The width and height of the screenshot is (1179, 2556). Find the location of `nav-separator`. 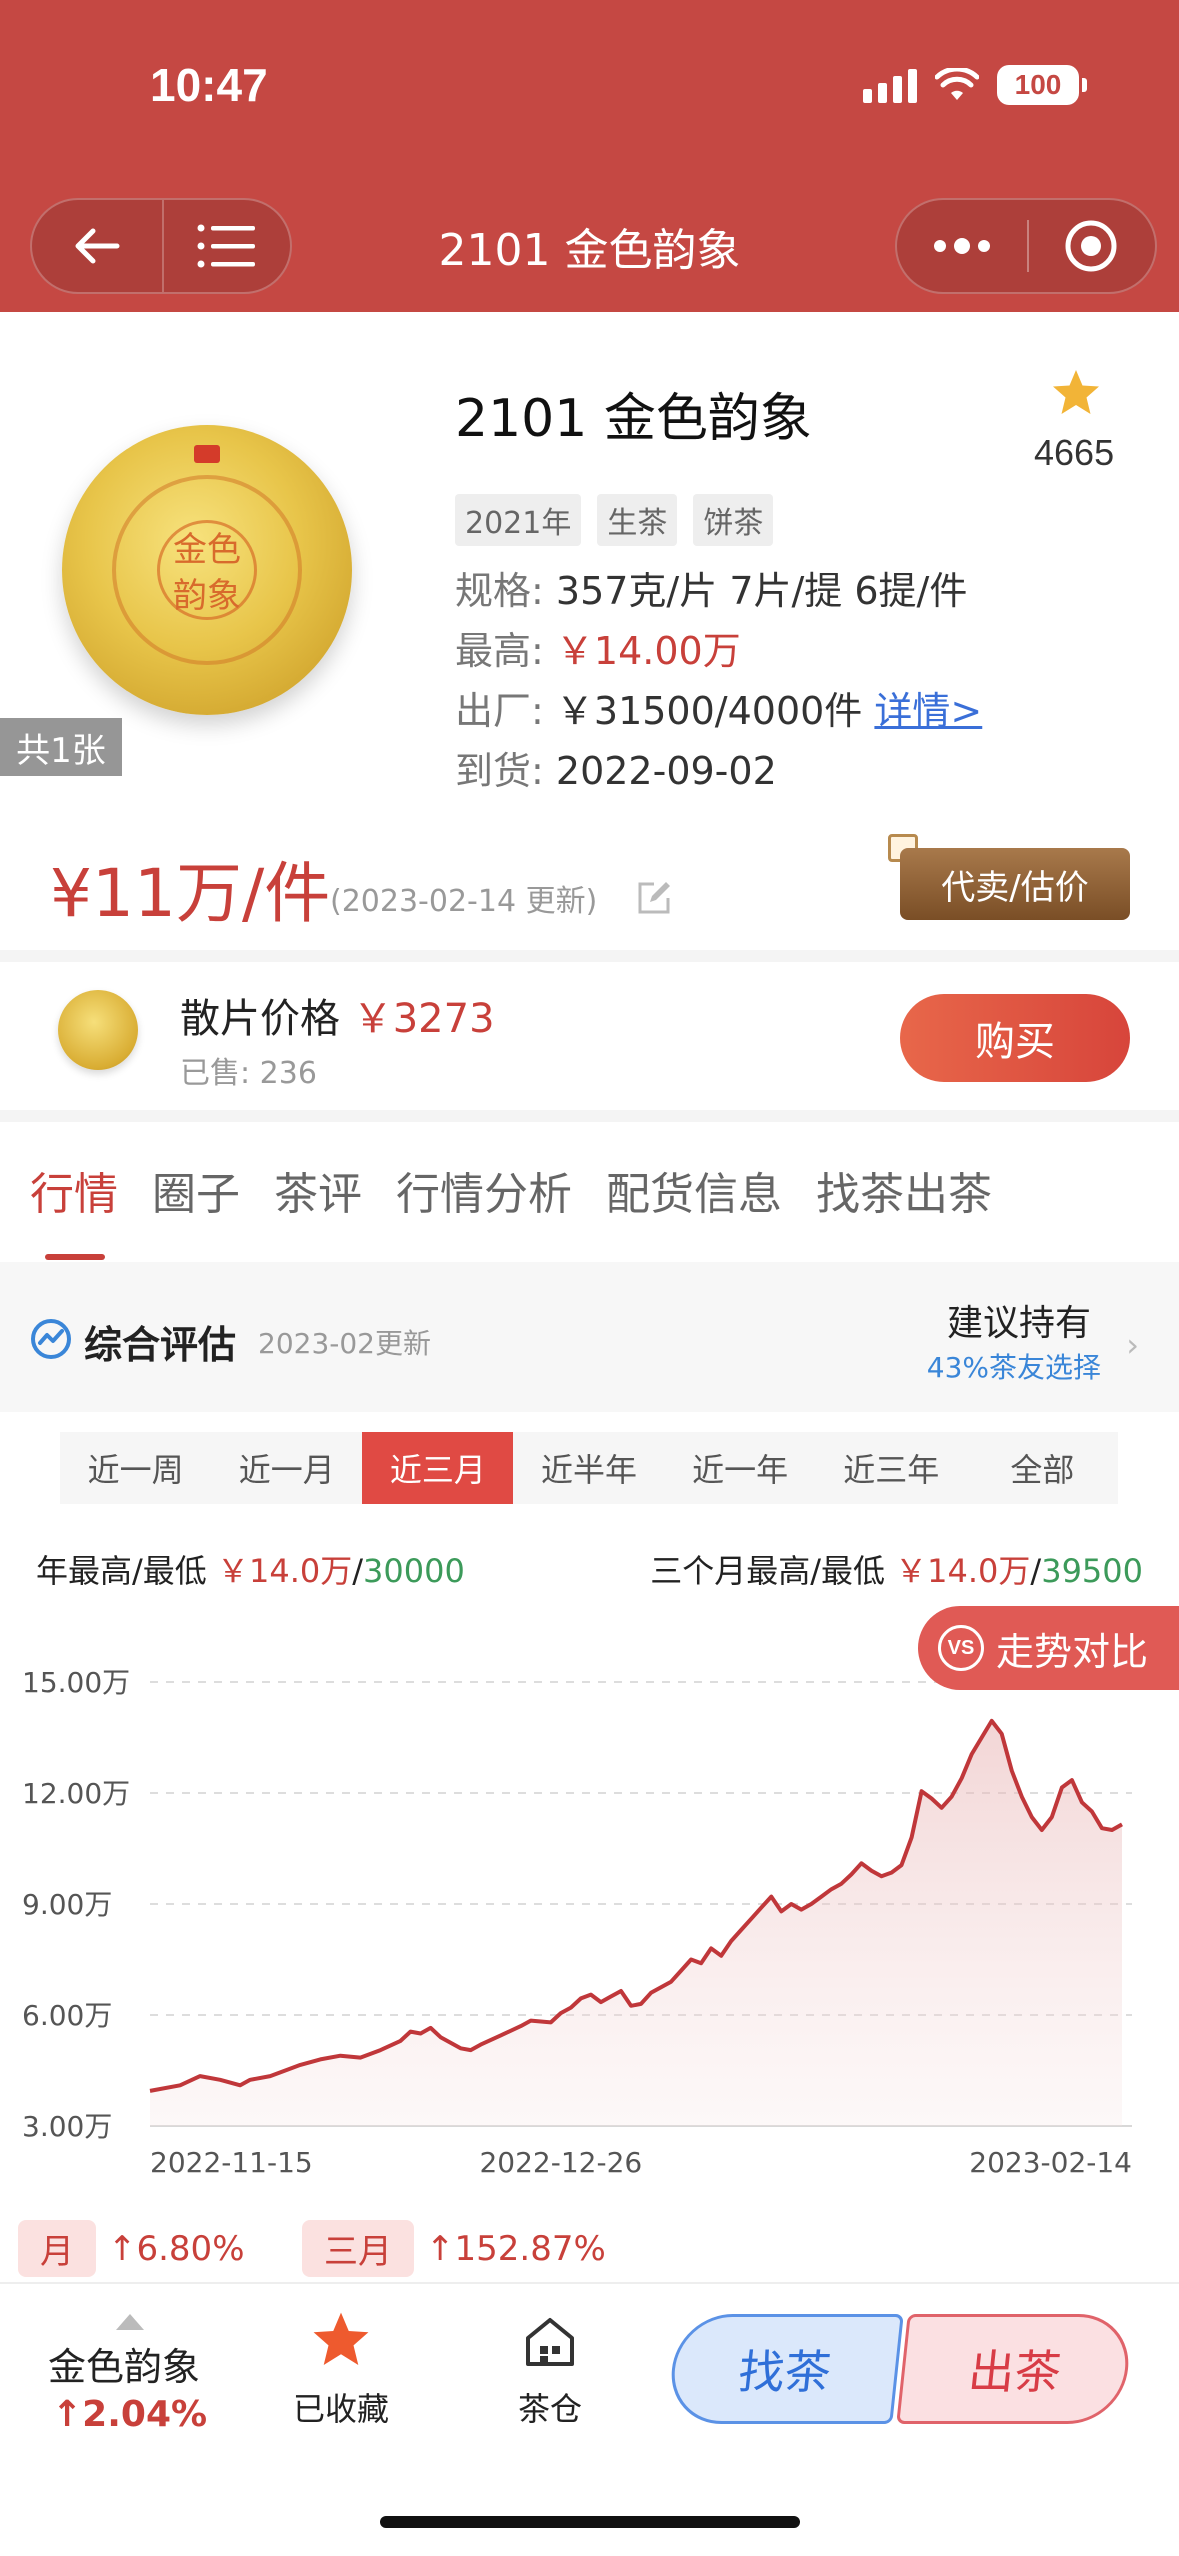

nav-separator is located at coordinates (1028, 246).